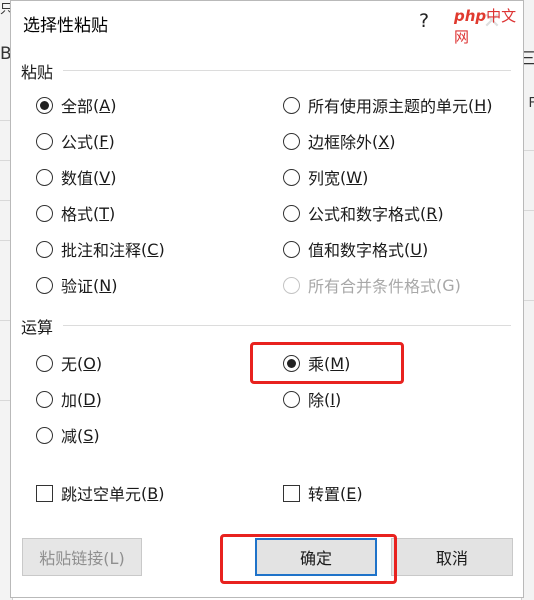  I want to click on accelerator-key: B, so click(153, 493).